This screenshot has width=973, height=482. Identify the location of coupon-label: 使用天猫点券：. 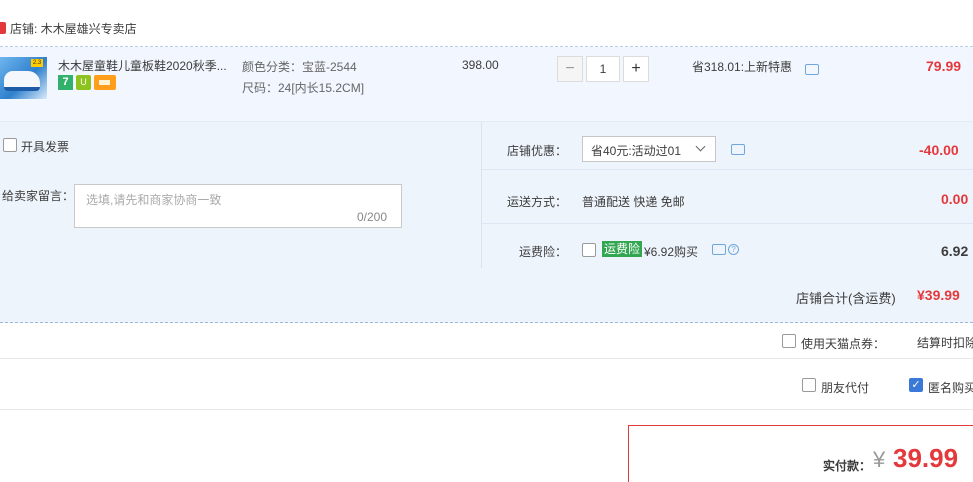
(843, 343).